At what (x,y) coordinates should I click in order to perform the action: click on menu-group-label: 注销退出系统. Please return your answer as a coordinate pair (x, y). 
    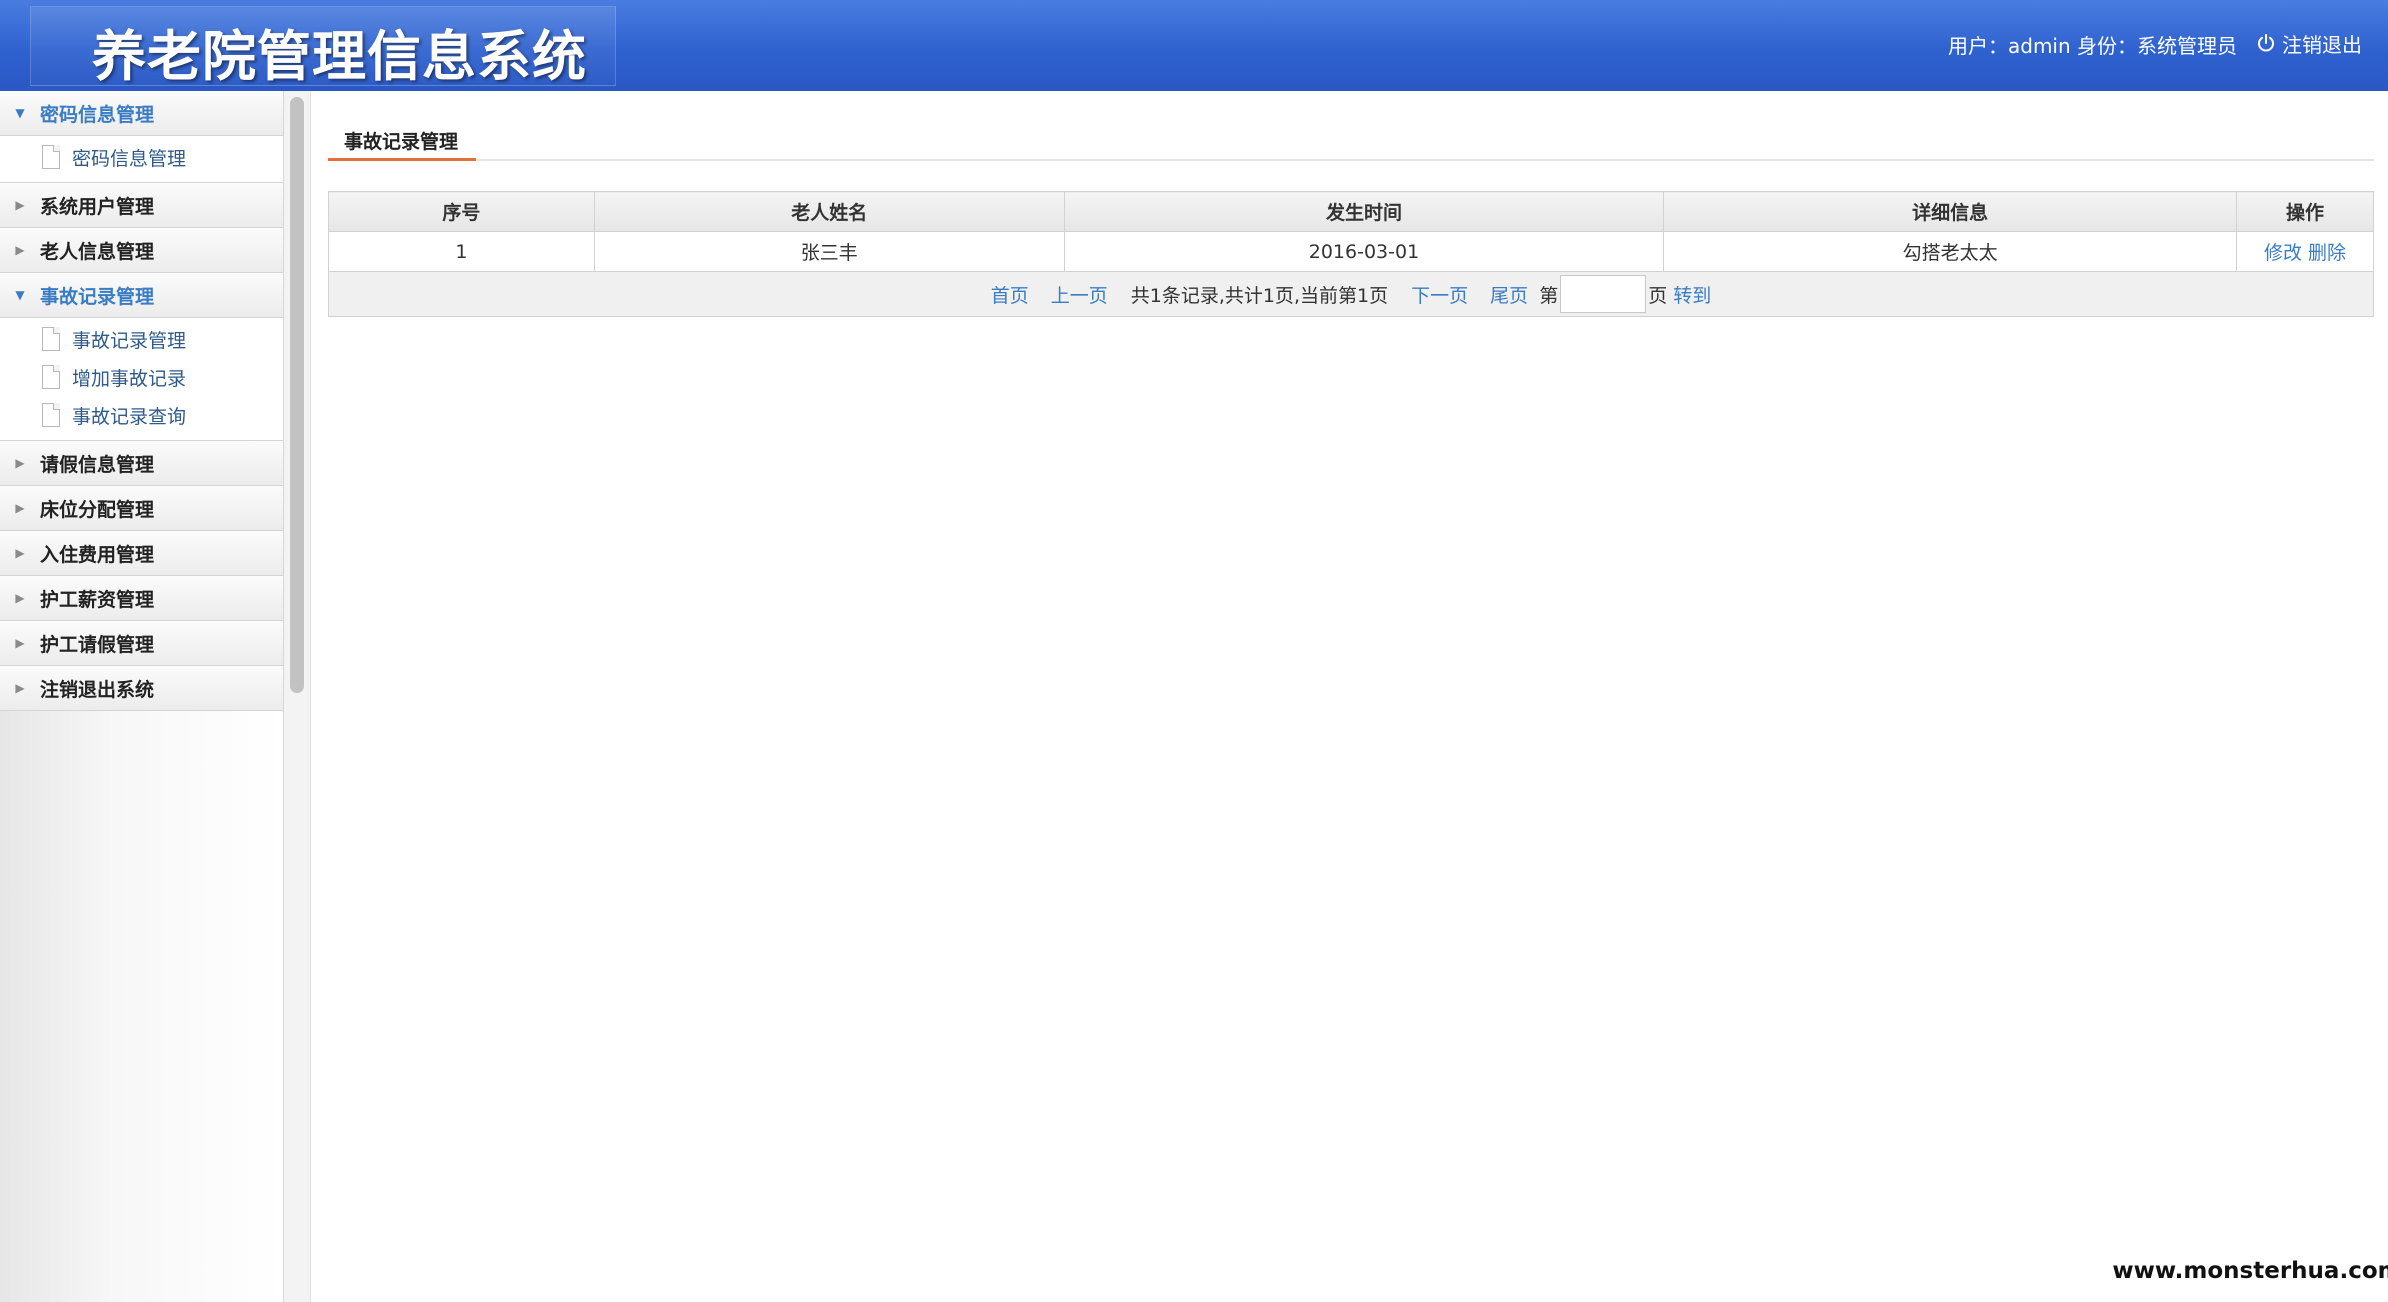
    Looking at the image, I should click on (97, 689).